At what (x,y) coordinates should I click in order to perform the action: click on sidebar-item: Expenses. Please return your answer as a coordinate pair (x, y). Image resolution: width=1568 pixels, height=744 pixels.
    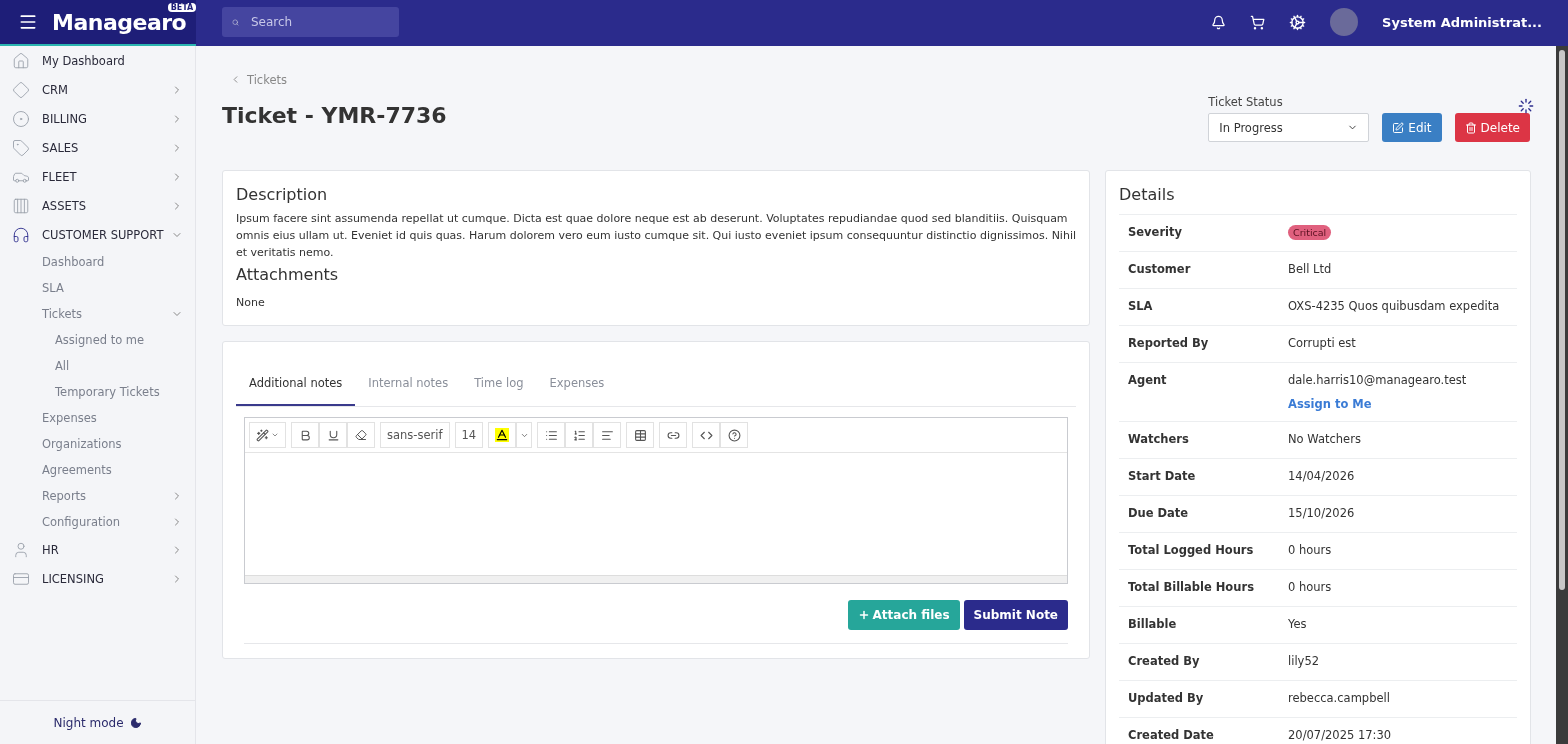
    Looking at the image, I should click on (97, 418).